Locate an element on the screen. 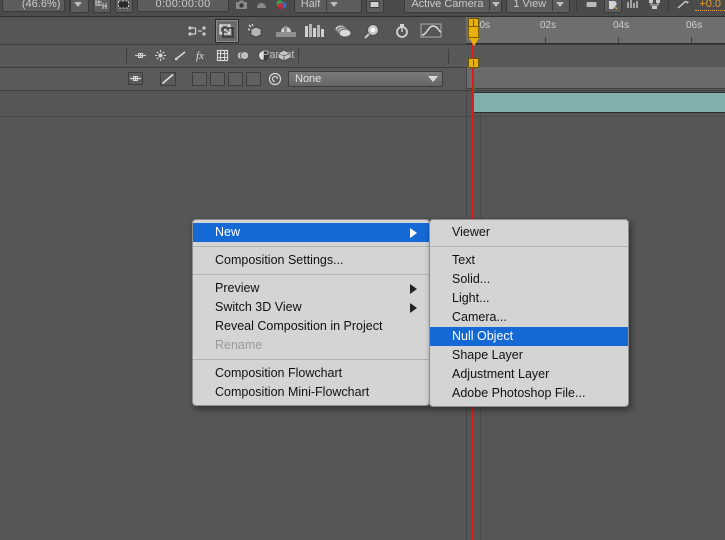  header-divider is located at coordinates (126, 55).